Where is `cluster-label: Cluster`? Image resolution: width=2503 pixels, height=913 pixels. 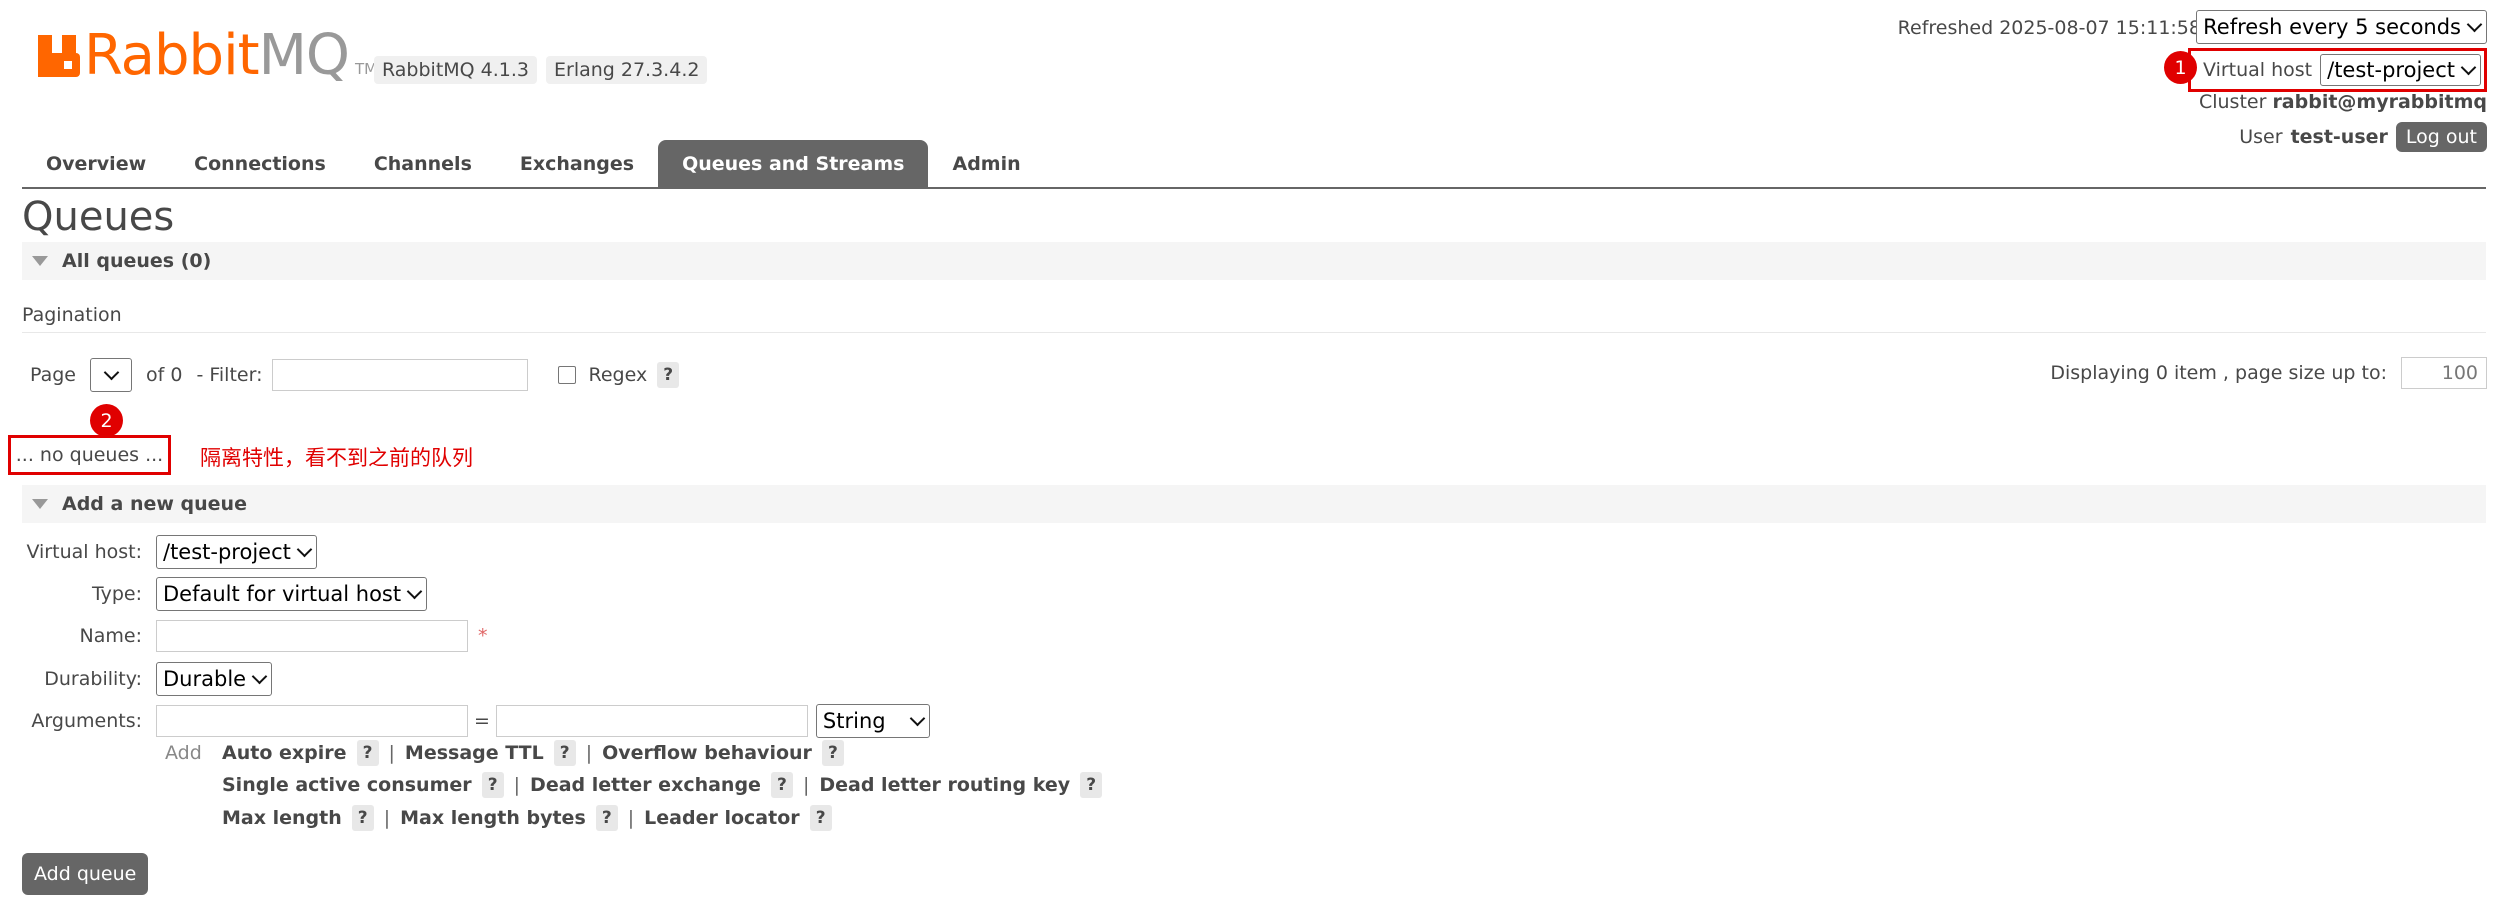 cluster-label: Cluster is located at coordinates (2232, 102).